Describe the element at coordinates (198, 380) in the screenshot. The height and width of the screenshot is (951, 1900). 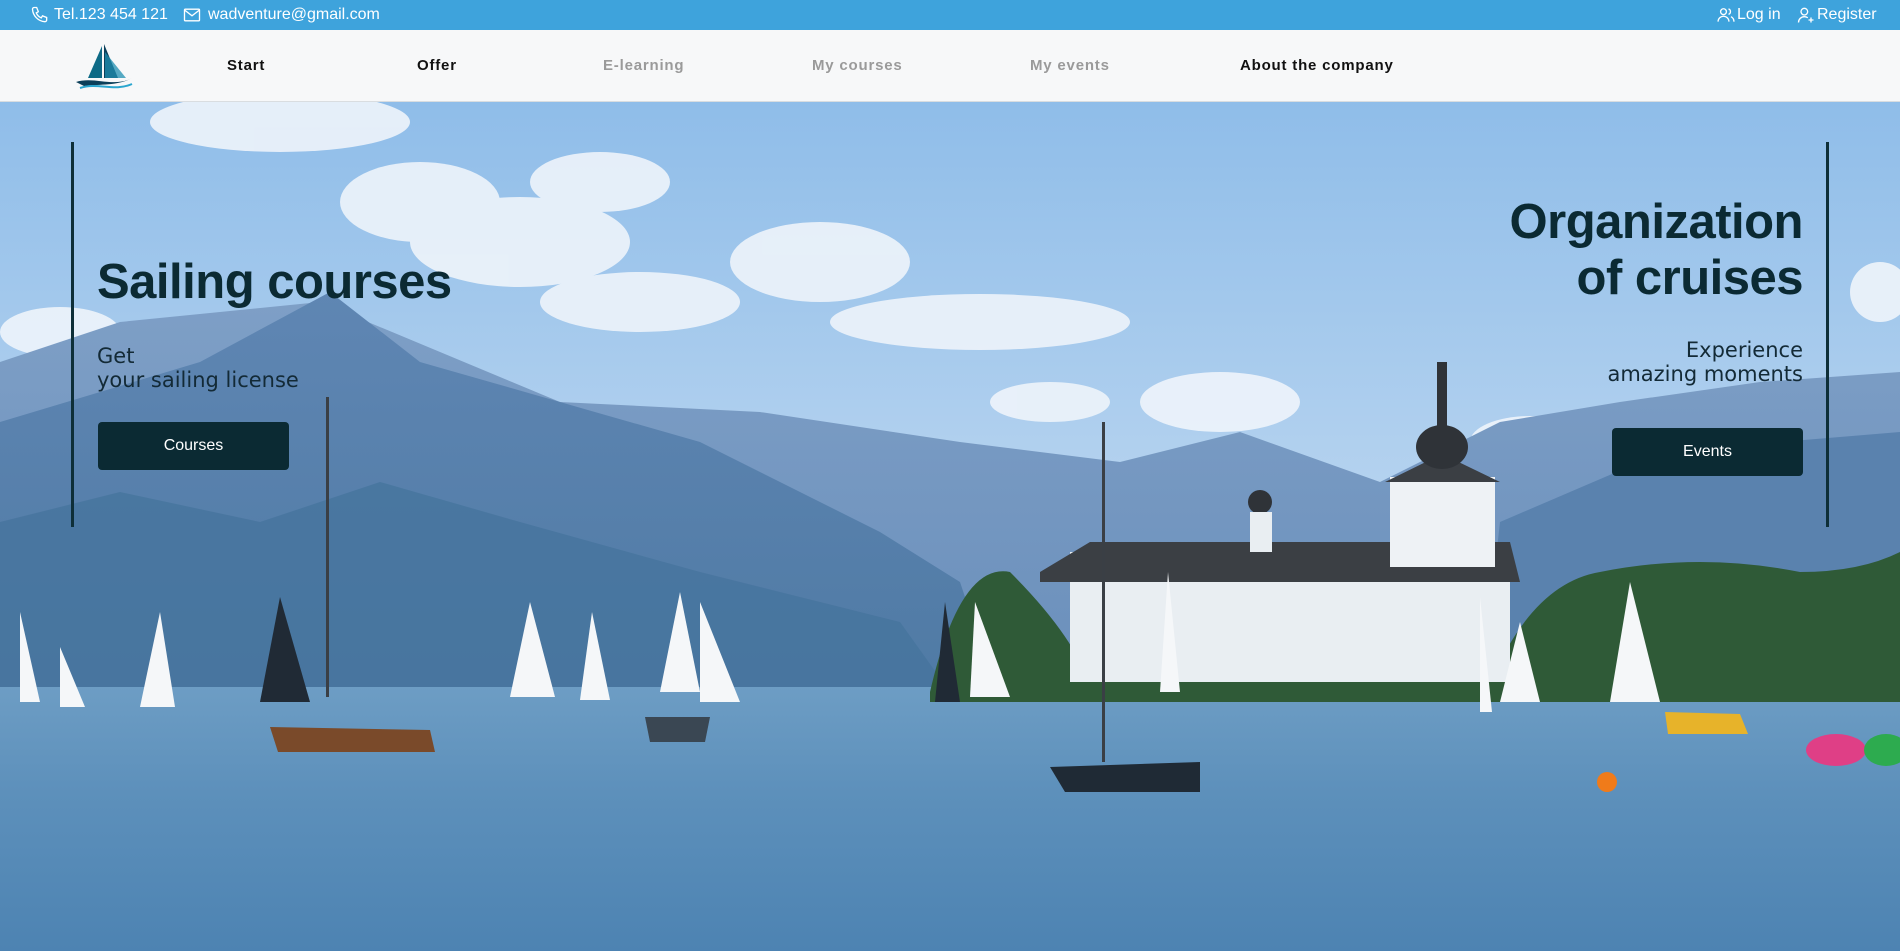
I see `subtitle-line: your sailing license` at that location.